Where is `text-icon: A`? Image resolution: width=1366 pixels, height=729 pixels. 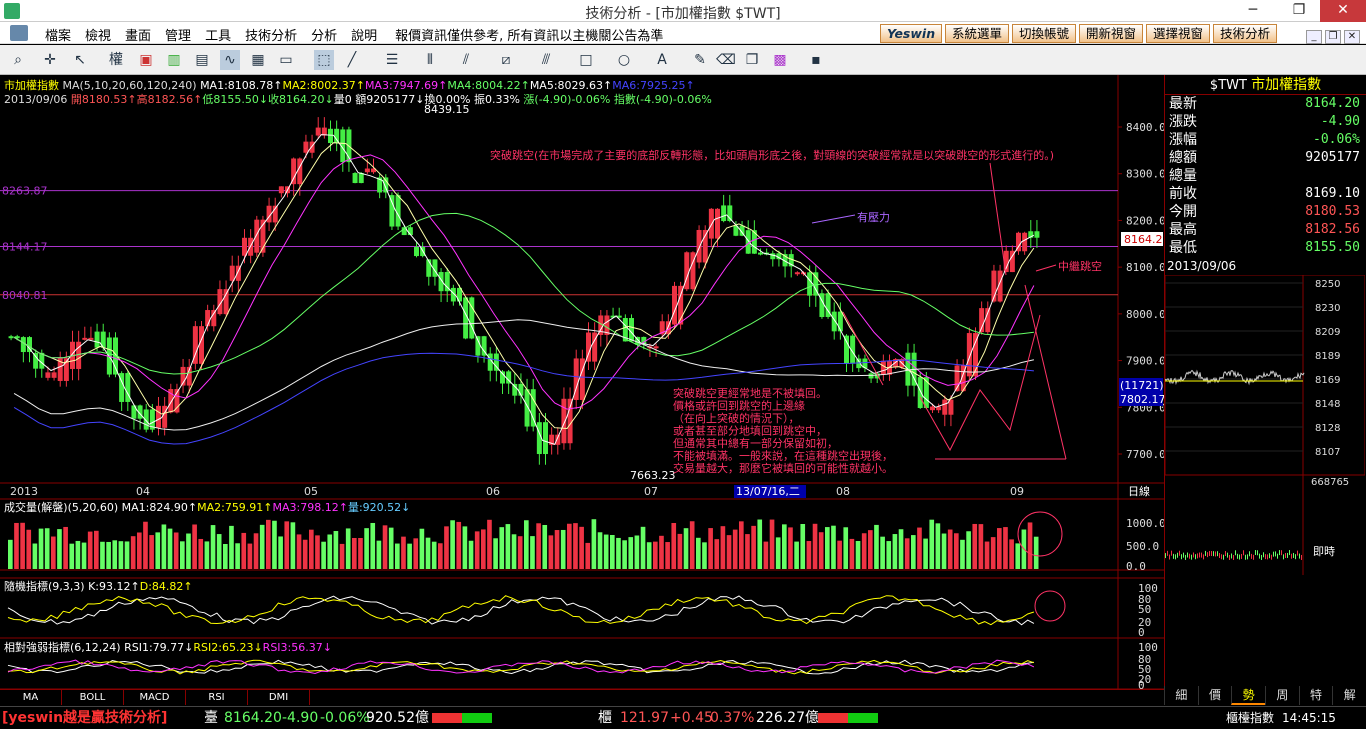 text-icon: A is located at coordinates (662, 60).